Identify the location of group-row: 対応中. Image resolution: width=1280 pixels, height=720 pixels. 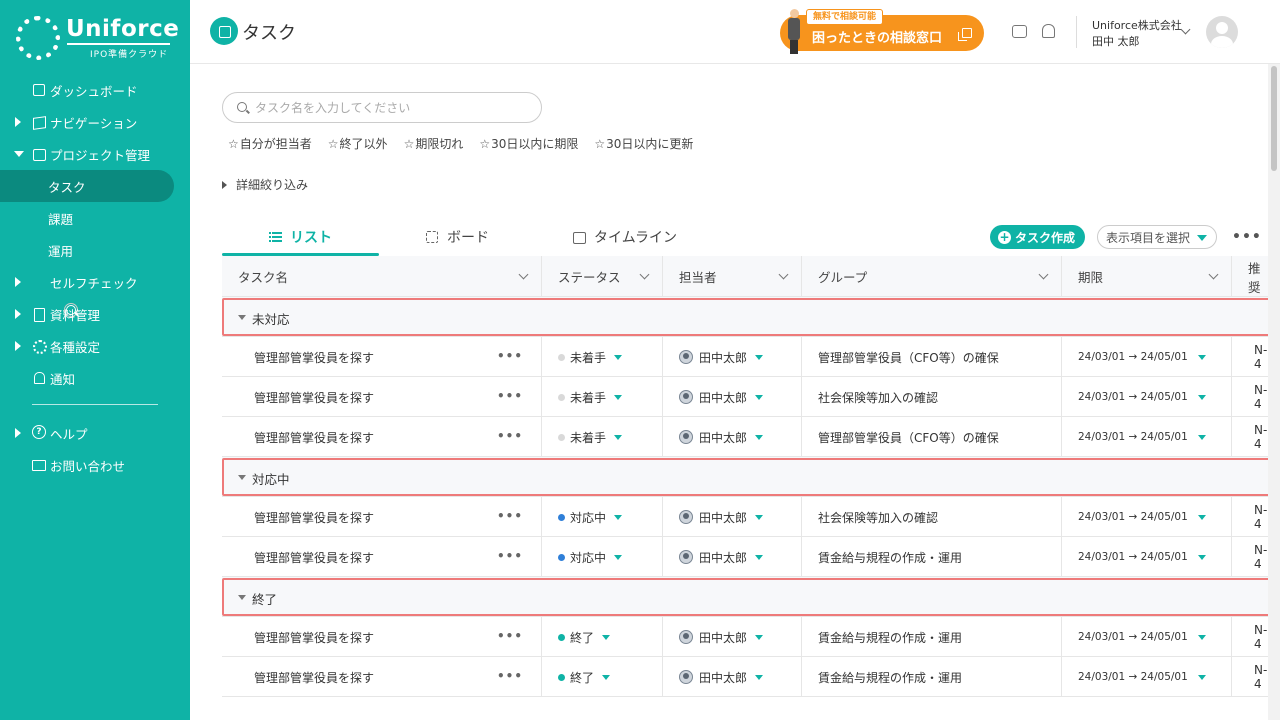
(751, 477).